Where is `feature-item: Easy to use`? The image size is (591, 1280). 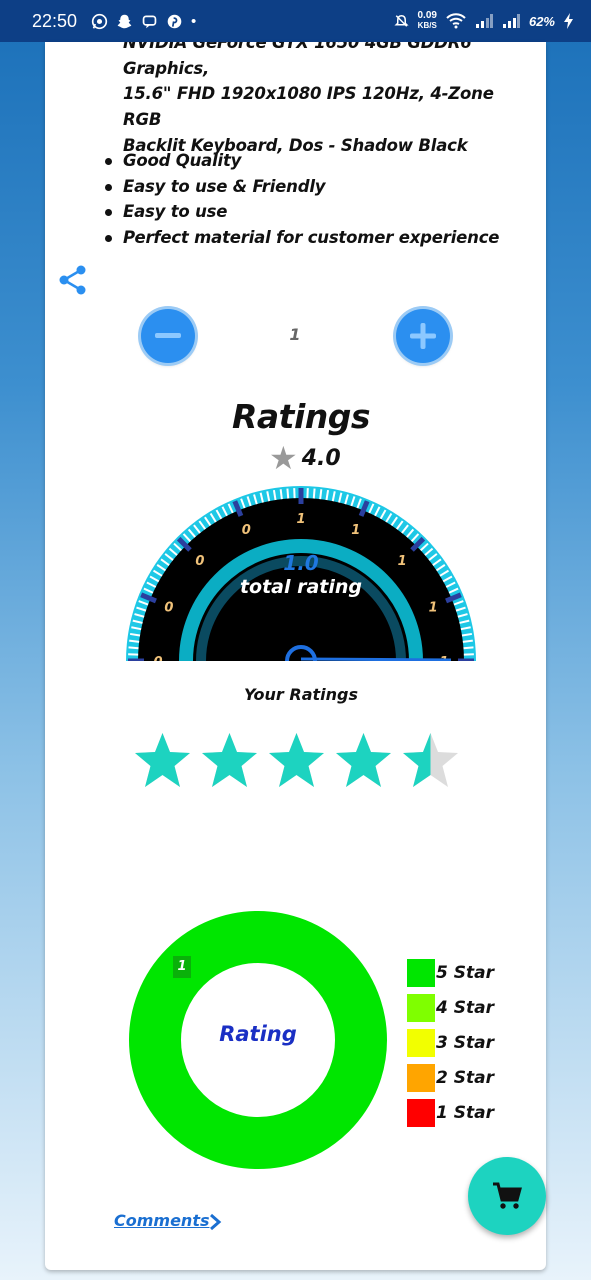
feature-item: Easy to use is located at coordinates (302, 212).